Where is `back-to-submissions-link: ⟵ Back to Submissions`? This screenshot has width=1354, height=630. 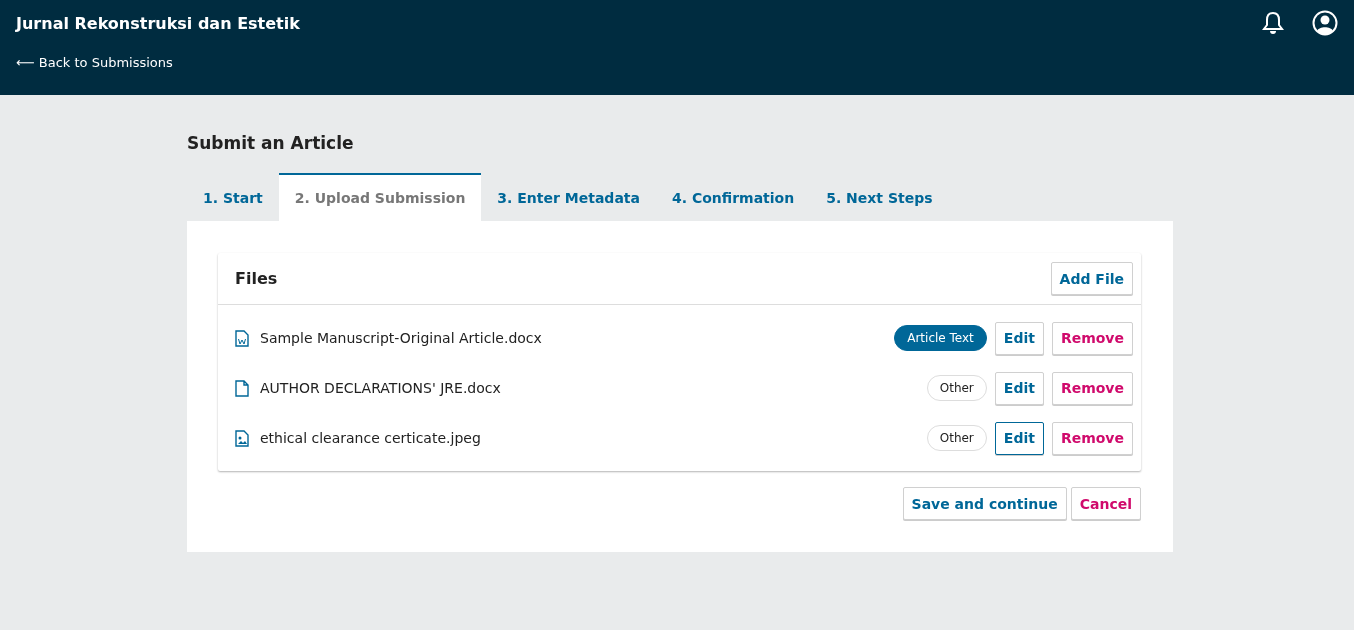
back-to-submissions-link: ⟵ Back to Submissions is located at coordinates (94, 62).